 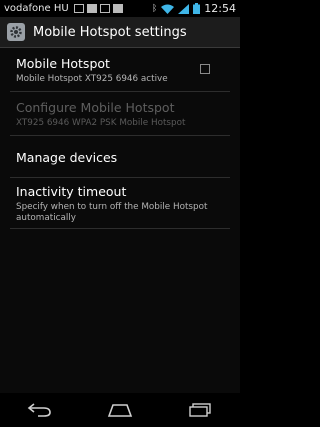 I want to click on navigation-bar, so click(x=120, y=410).